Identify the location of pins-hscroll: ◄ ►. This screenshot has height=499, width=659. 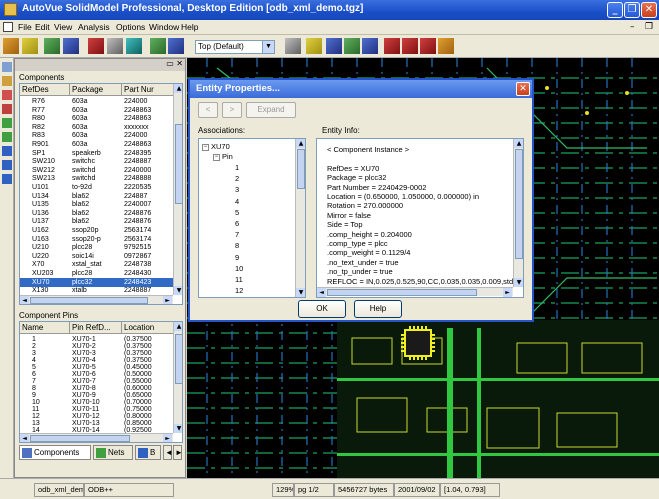
(96, 437).